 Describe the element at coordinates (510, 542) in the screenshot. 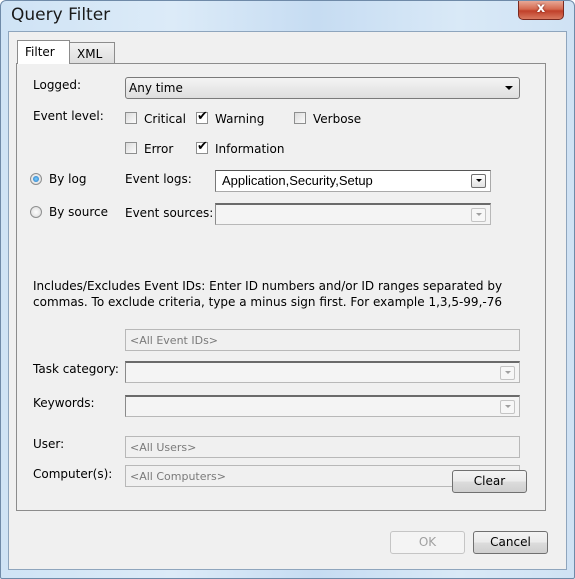

I see `cancel-button: Cancel` at that location.